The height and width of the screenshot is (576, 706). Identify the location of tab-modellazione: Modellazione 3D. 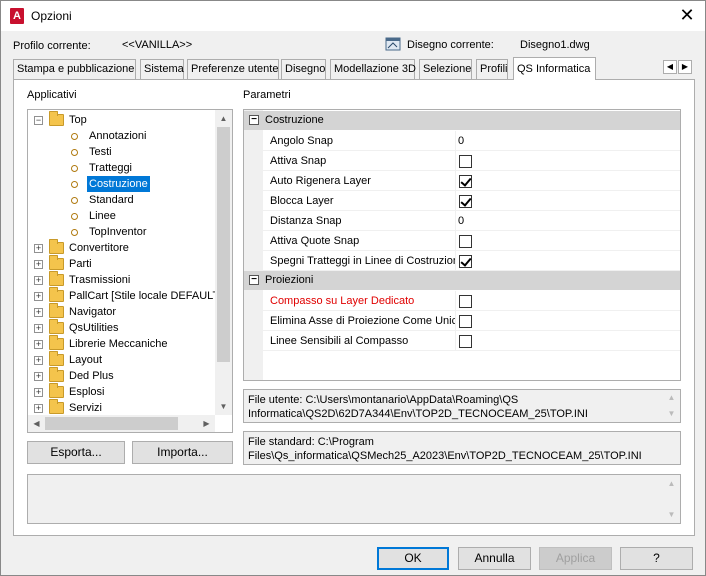
(373, 69).